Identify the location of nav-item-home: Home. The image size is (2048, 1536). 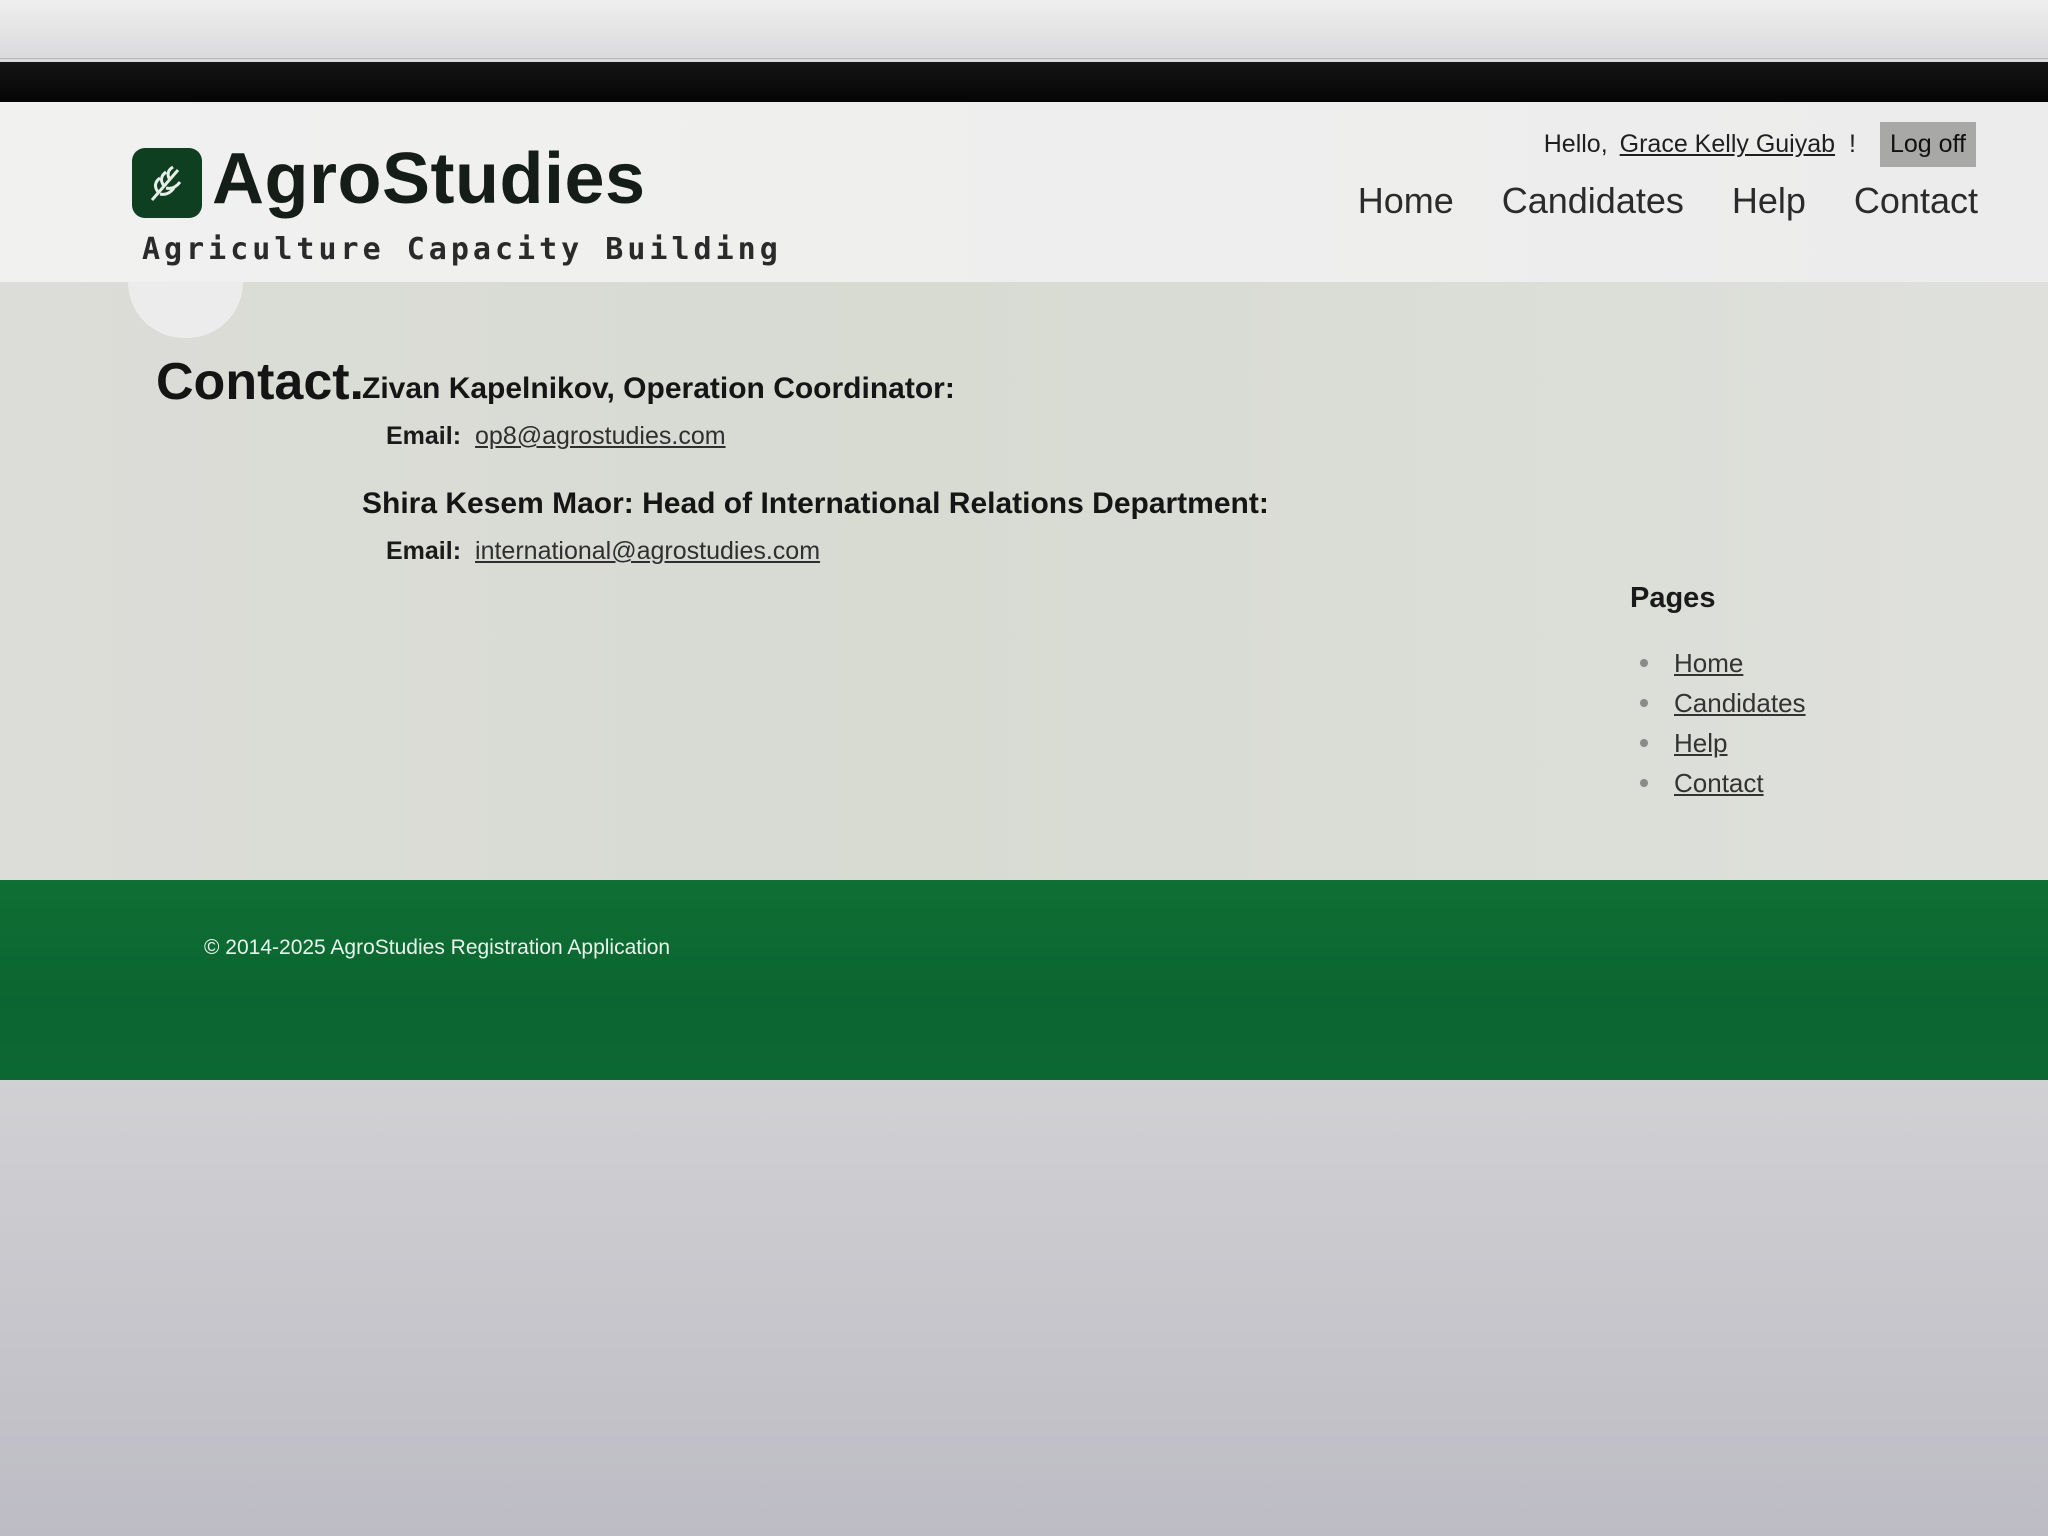
(1406, 201).